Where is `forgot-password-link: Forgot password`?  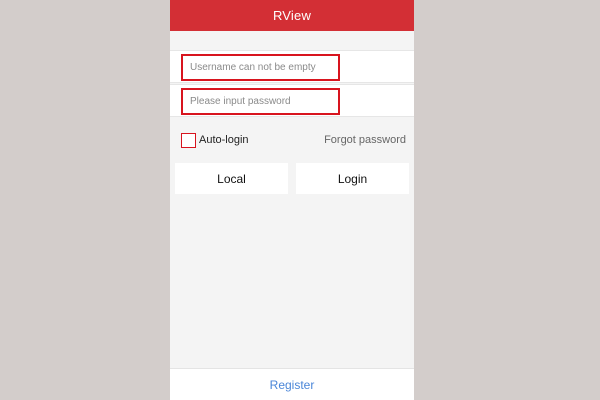 forgot-password-link: Forgot password is located at coordinates (365, 140).